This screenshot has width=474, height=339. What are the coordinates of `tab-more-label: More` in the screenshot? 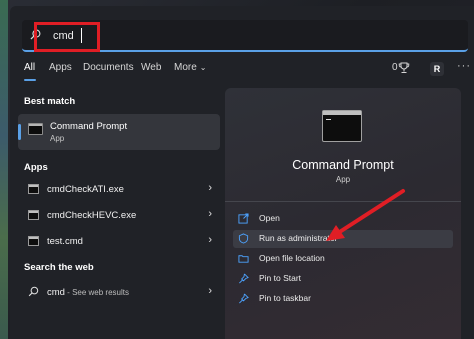 It's located at (185, 67).